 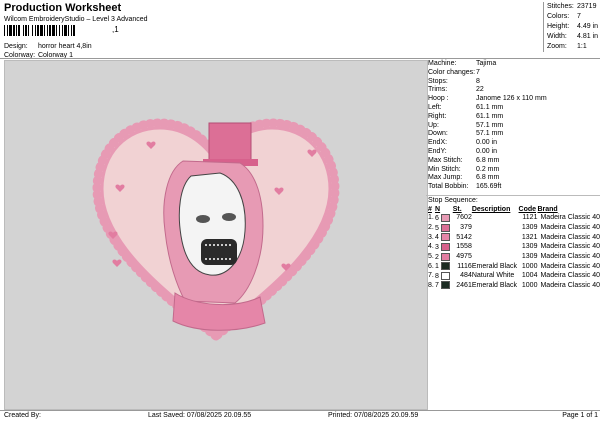 What do you see at coordinates (431, 285) in the screenshot?
I see `row-index: 8.` at bounding box center [431, 285].